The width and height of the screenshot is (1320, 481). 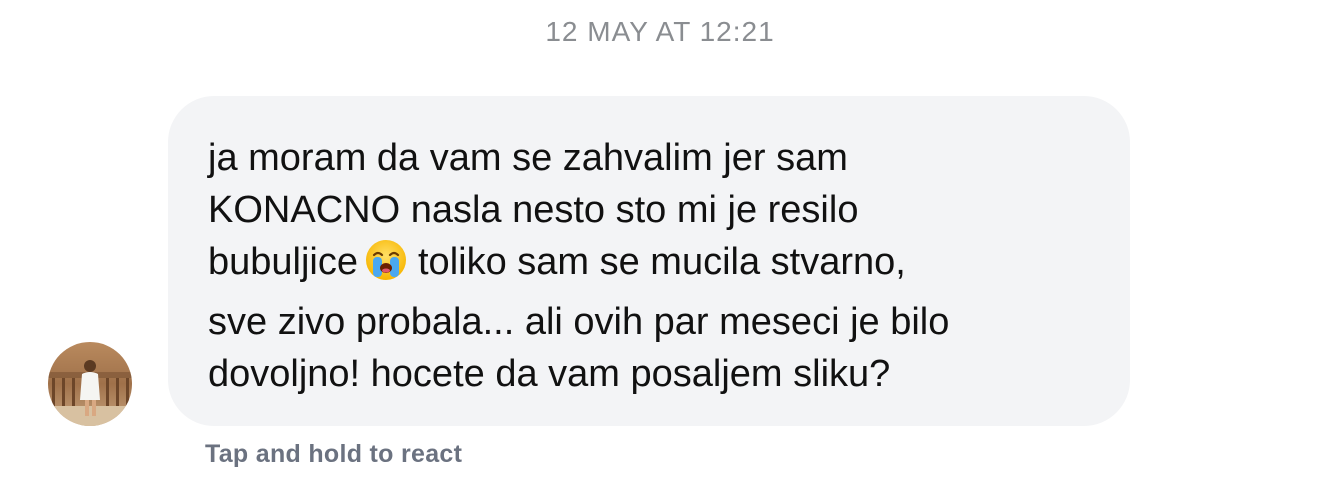 I want to click on message-line: ja moram da vam se zahvalim jer sam, so click(x=528, y=158).